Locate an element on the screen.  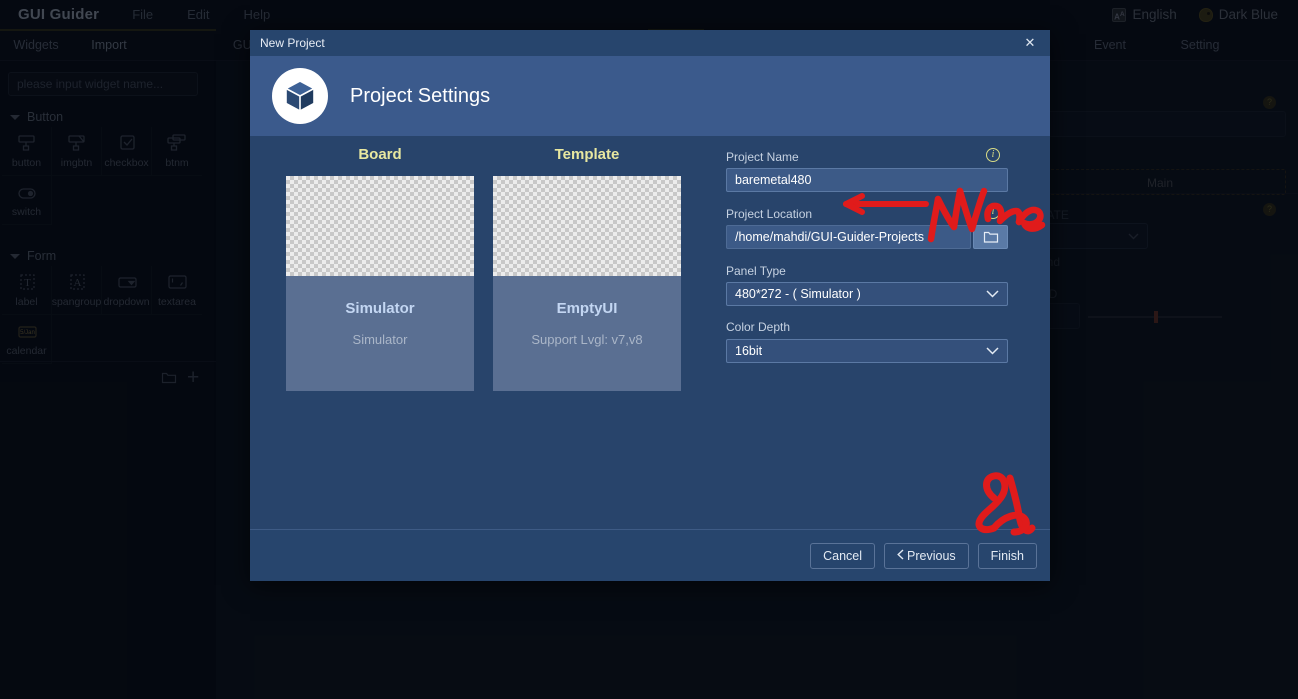
cube-icon is located at coordinates (300, 96).